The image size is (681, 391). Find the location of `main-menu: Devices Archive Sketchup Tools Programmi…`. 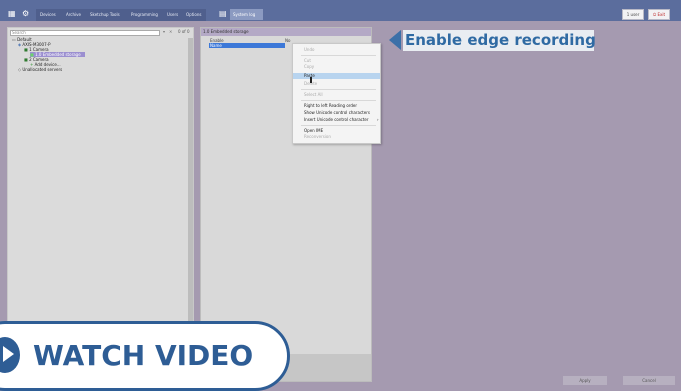

main-menu: Devices Archive Sketchup Tools Programmi… is located at coordinates (121, 15).